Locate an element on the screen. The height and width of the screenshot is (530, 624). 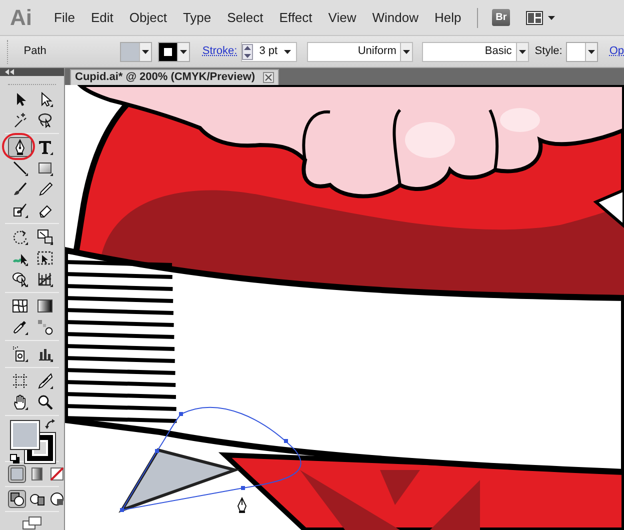
line-icon is located at coordinates (20, 168).